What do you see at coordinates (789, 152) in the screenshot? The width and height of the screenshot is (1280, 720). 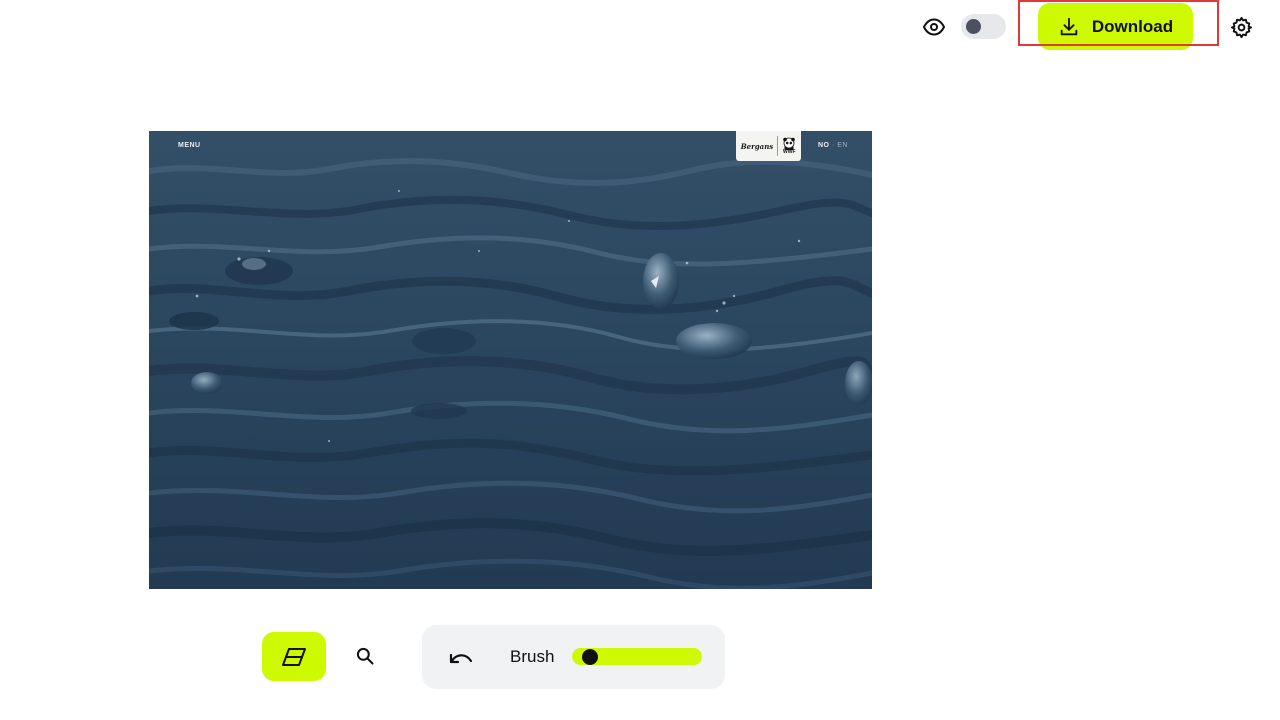 I see `wwf-label: WWF` at bounding box center [789, 152].